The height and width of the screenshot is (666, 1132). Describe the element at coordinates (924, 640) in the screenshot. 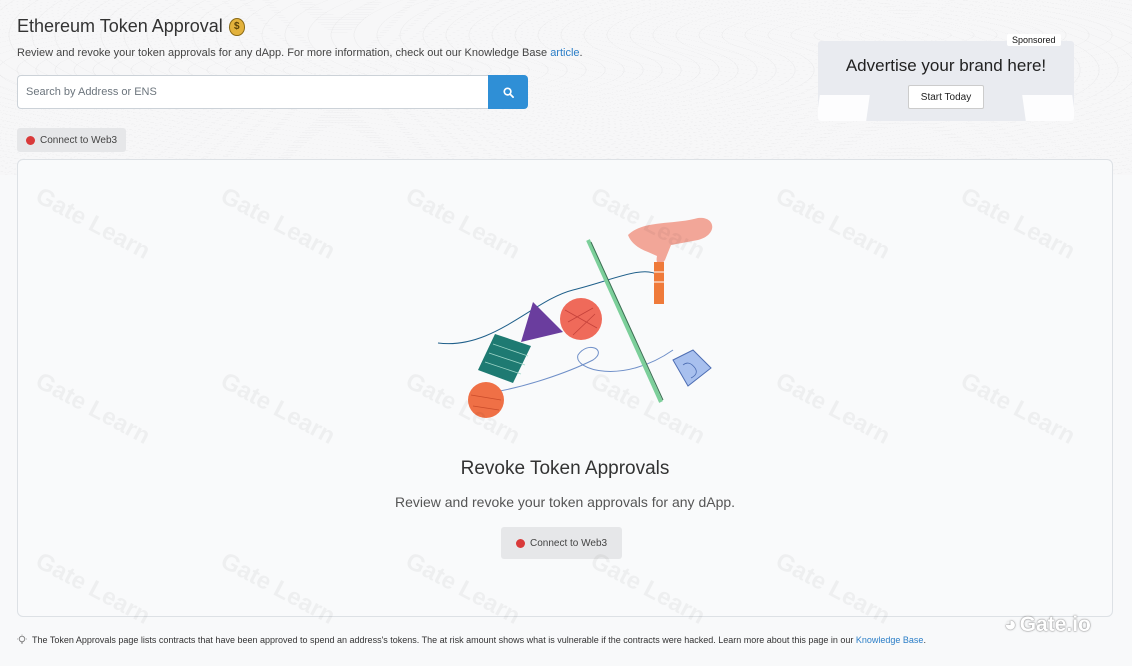

I see `footer-suffix: .` at that location.